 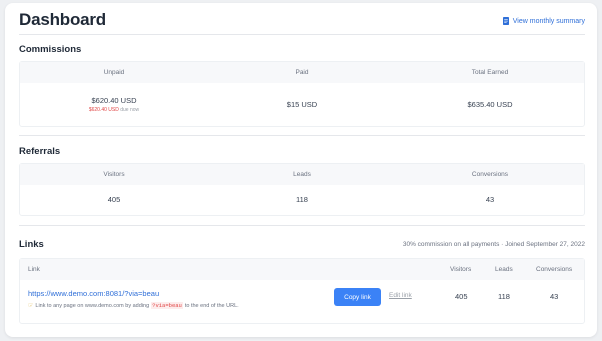 I want to click on paid-value: $15 USD, so click(x=302, y=104).